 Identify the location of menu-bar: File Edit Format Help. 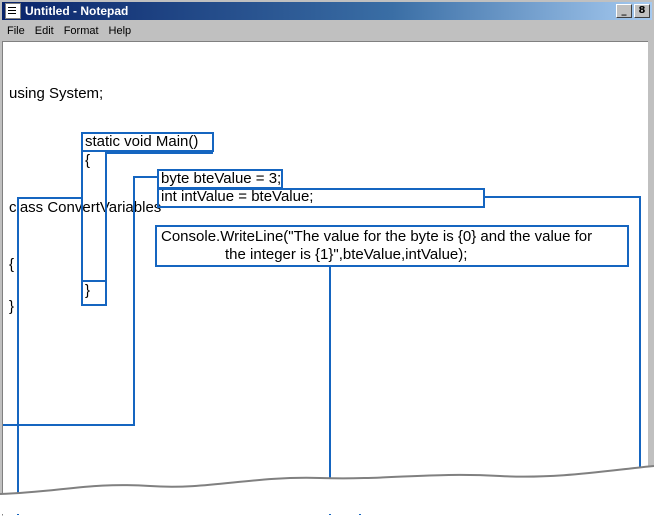
(327, 30).